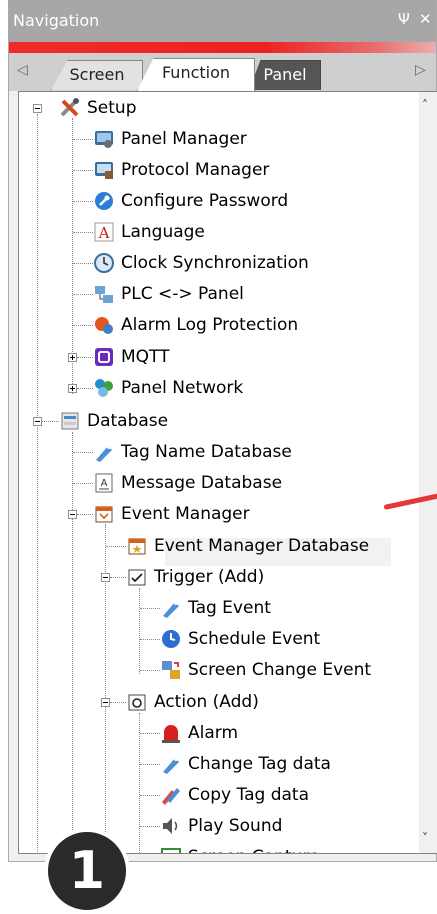  What do you see at coordinates (37, 108) in the screenshot?
I see `collapse-setup-icon` at bounding box center [37, 108].